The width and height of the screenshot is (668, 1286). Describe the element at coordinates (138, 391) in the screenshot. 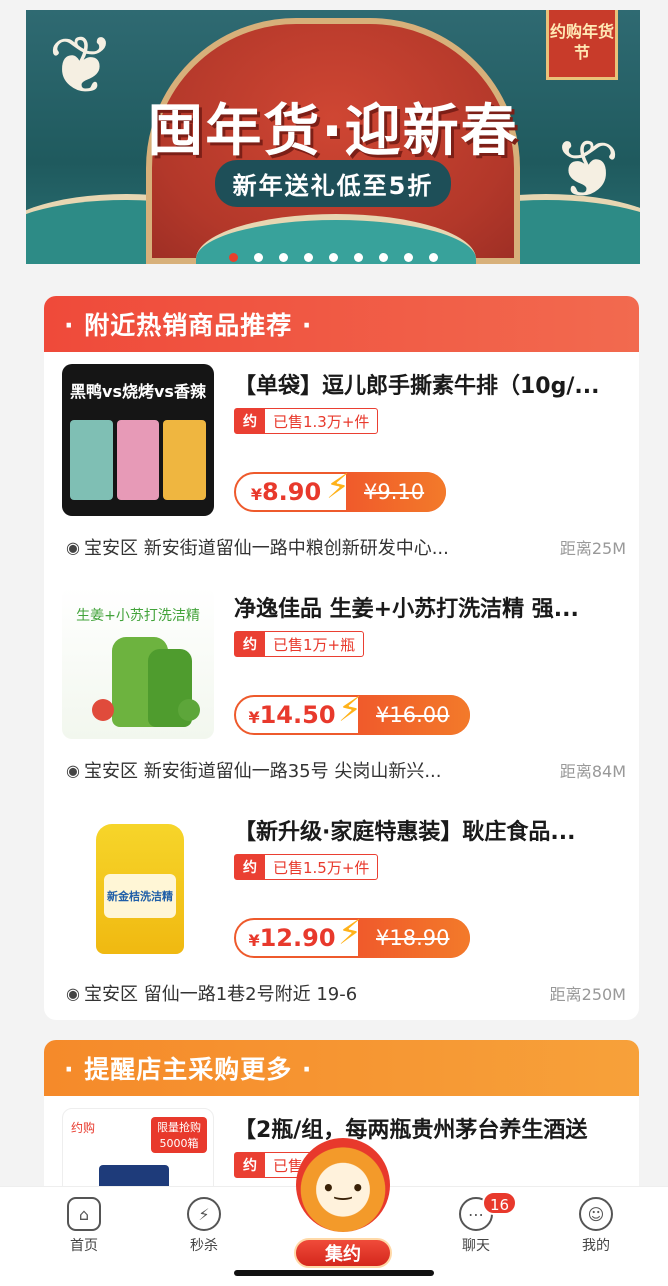

I see `thumb-label: 黑鸭vs烧烤vs香辣` at that location.